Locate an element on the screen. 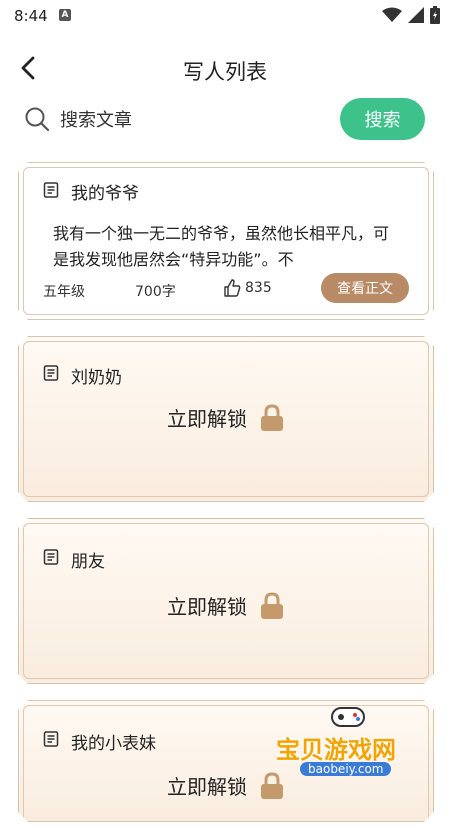 Image resolution: width=450 pixels, height=831 pixels. likes-count: 835 is located at coordinates (258, 288).